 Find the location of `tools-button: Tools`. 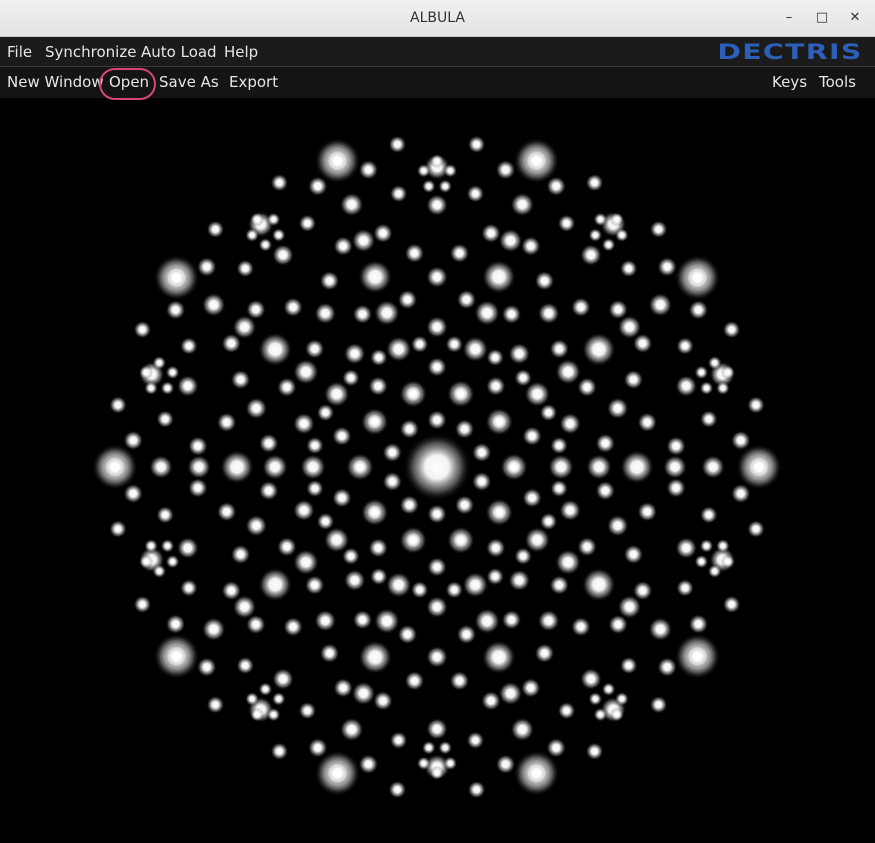

tools-button: Tools is located at coordinates (837, 82).